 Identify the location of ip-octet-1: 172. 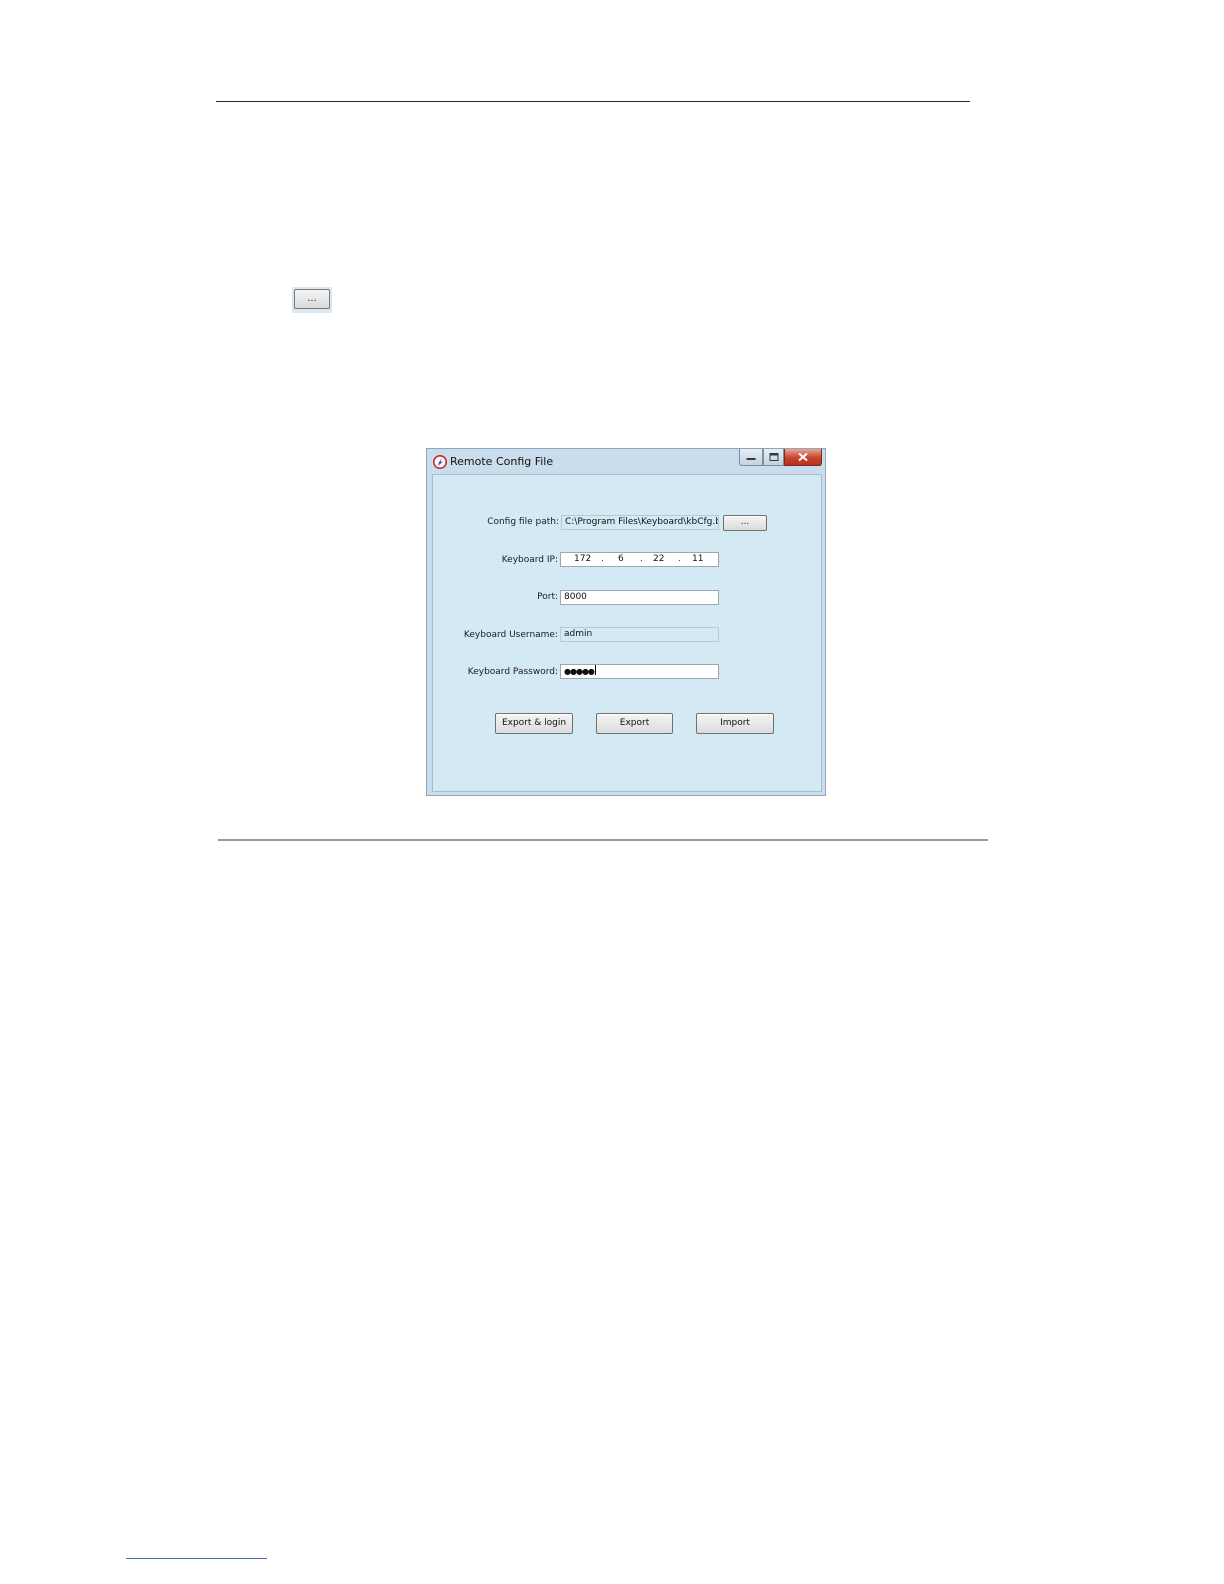
(582, 559).